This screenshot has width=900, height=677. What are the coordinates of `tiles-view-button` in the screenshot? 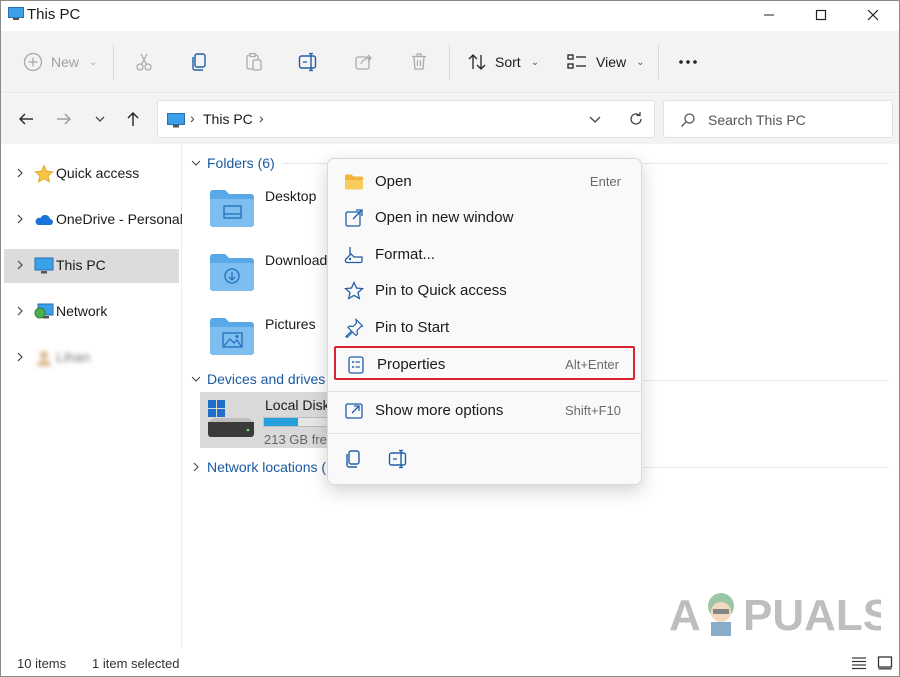 It's located at (885, 664).